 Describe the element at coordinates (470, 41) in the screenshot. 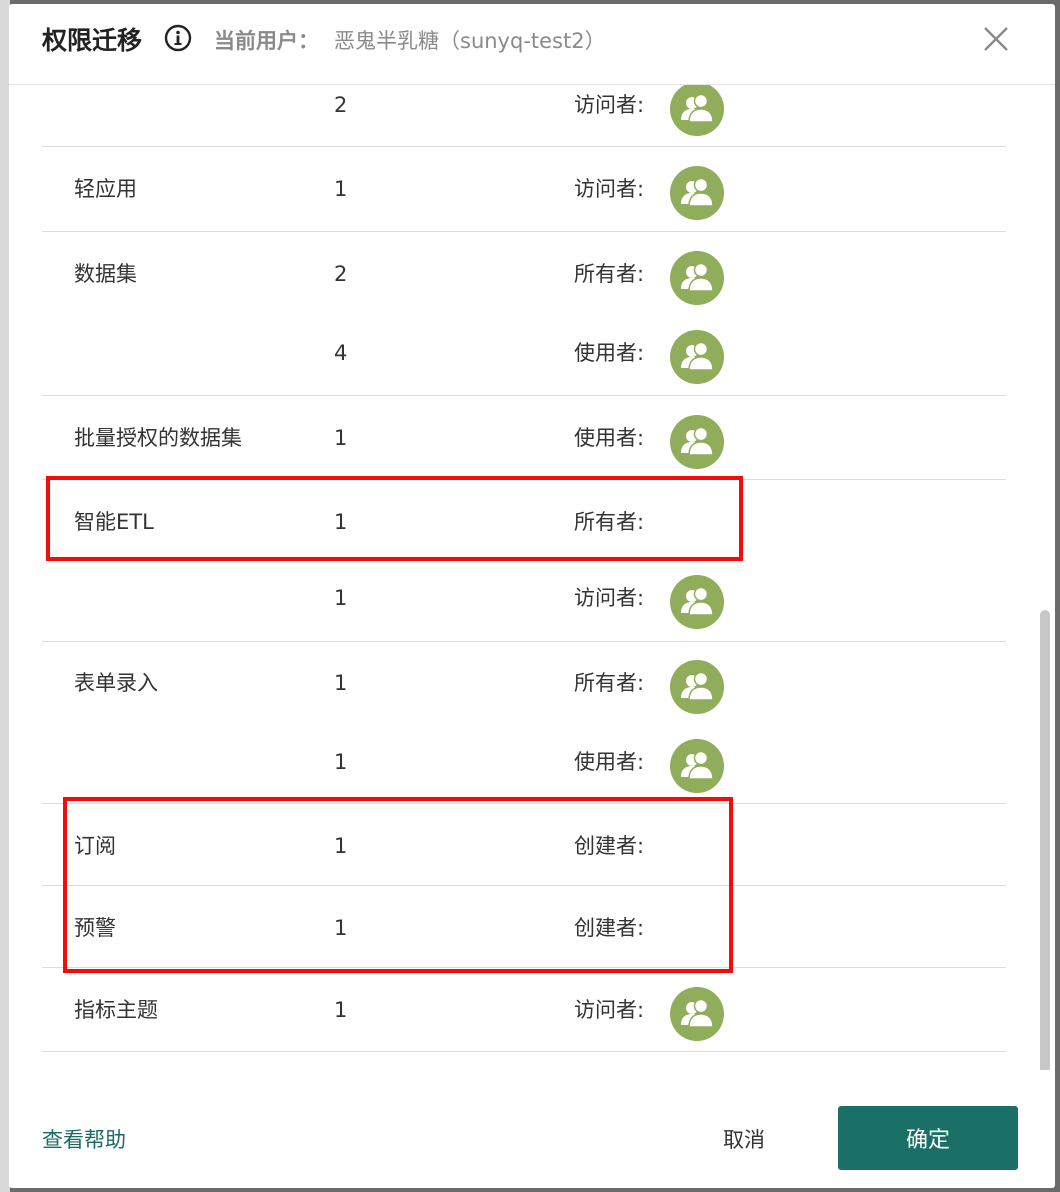

I see `current-user-value: 恶鬼半乳糖（sunyq-test2）` at that location.